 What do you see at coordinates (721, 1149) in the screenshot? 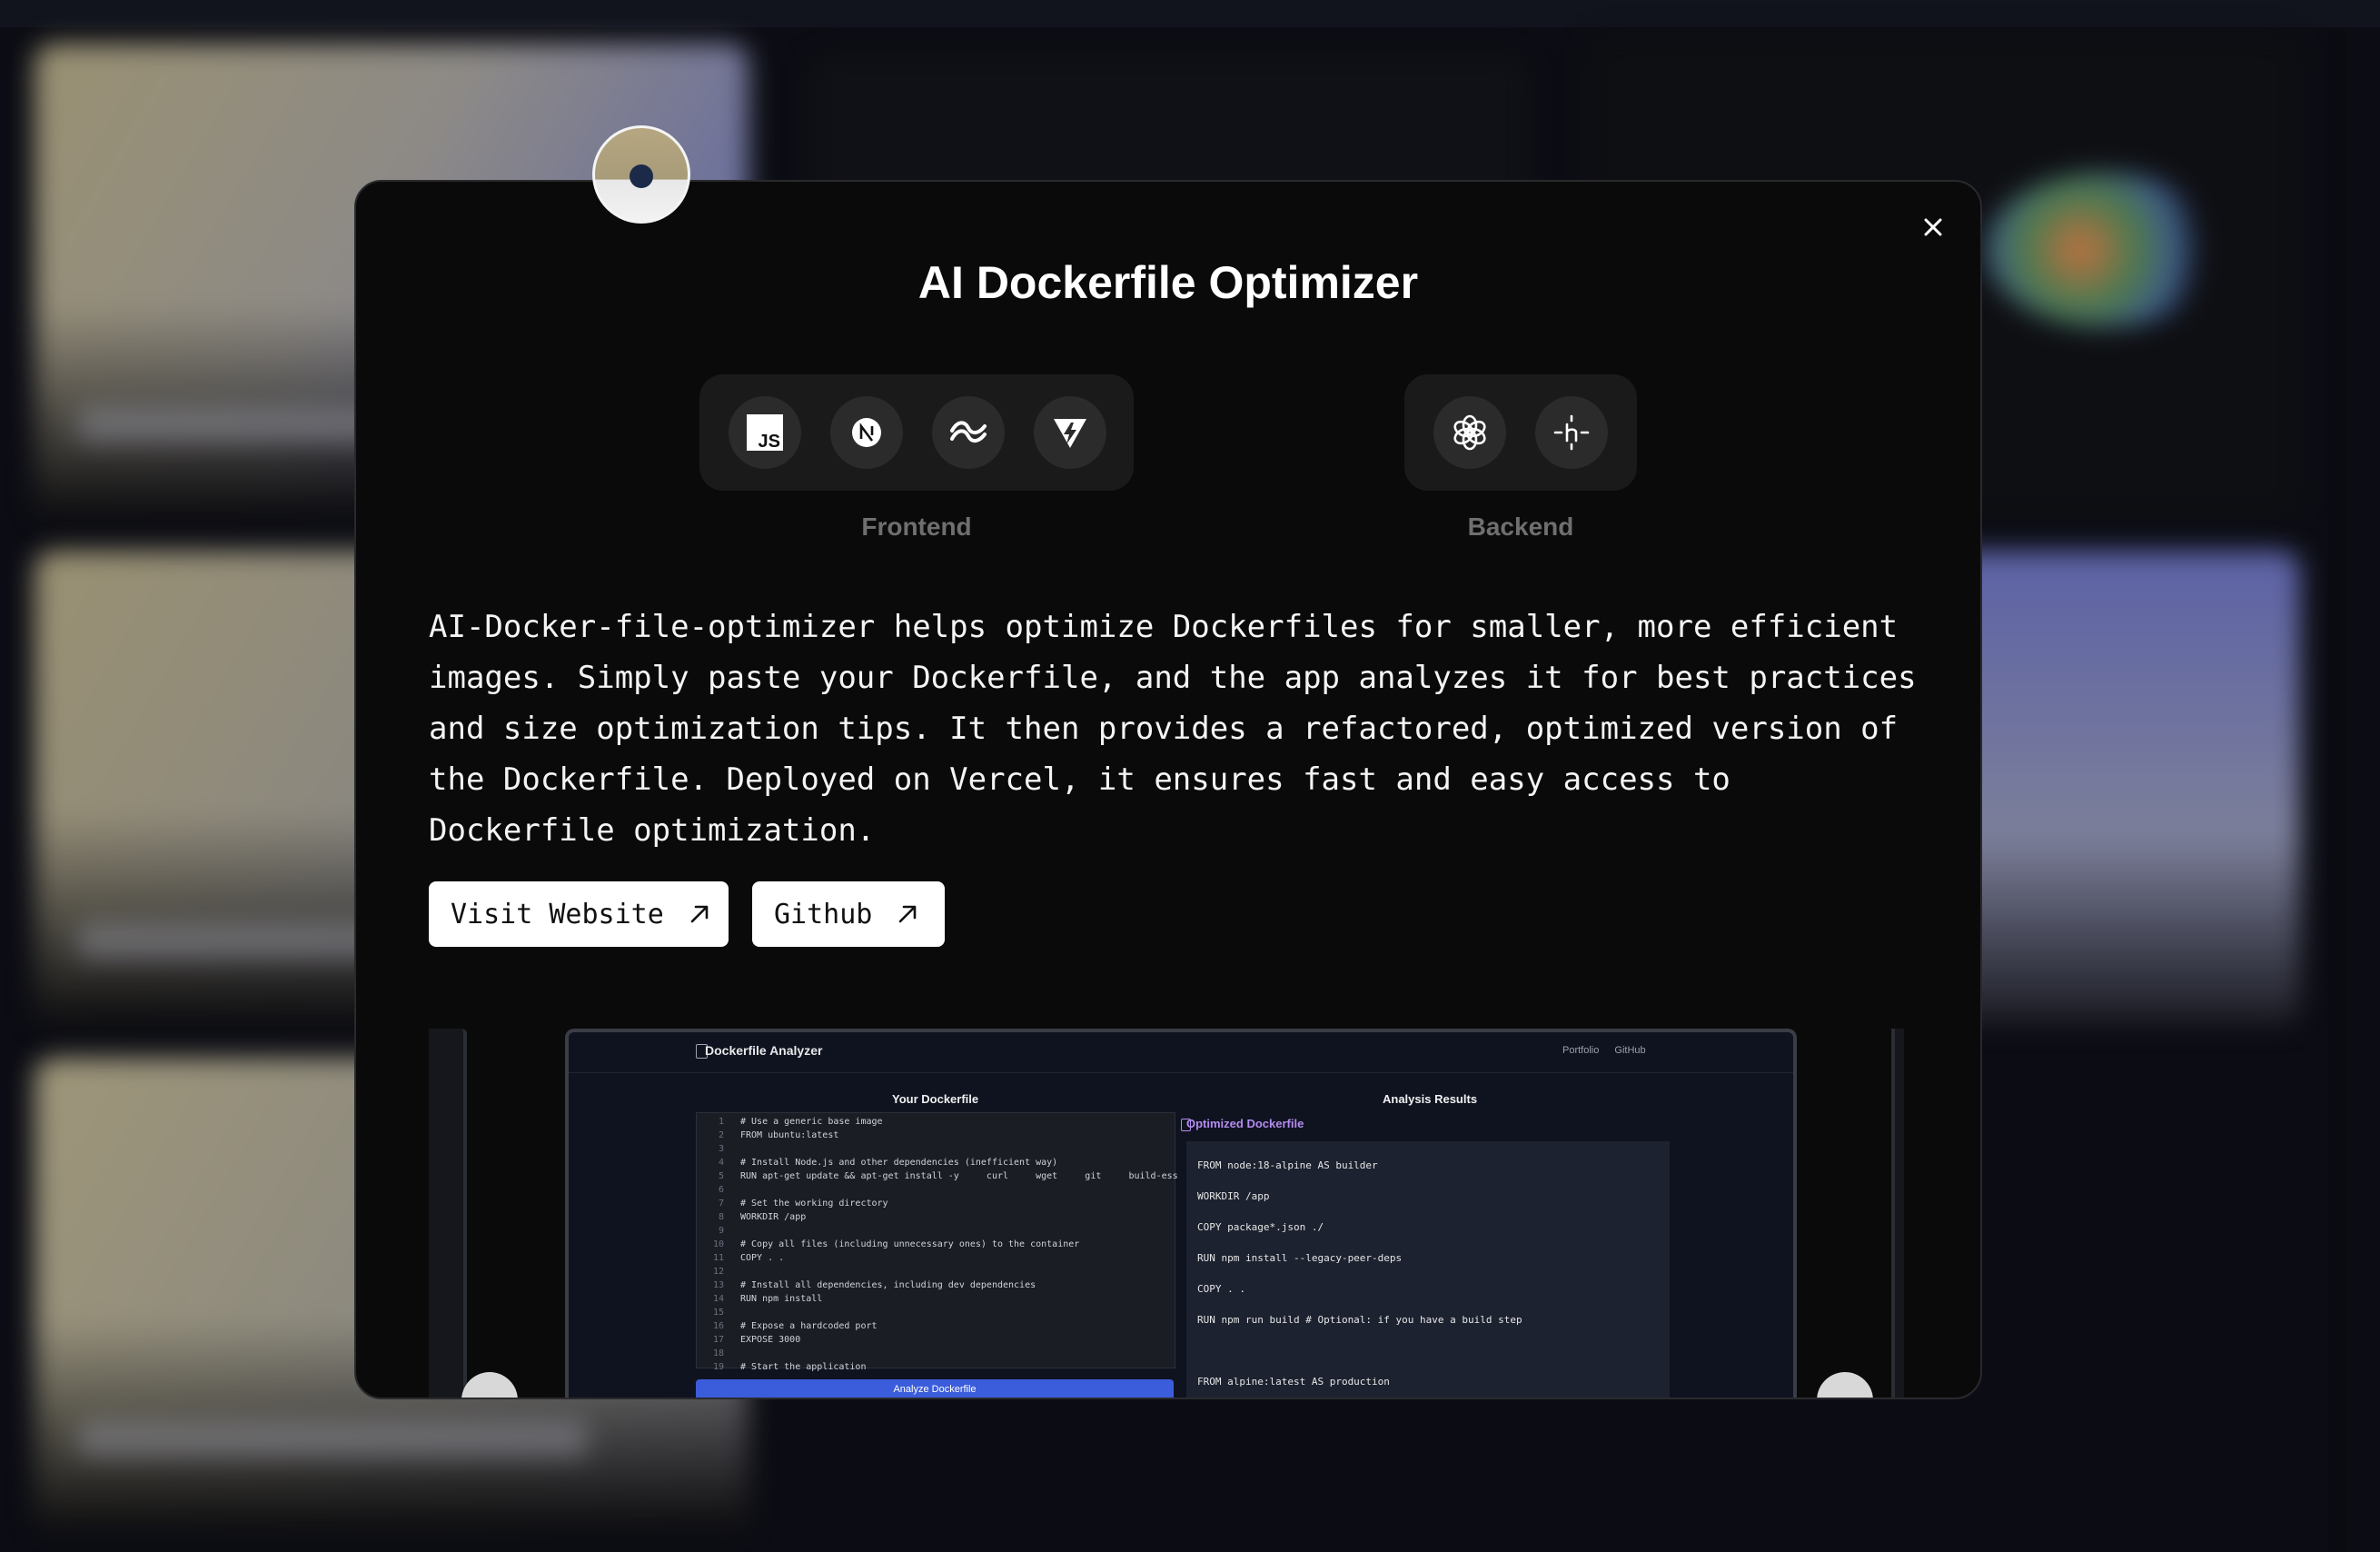
I see `code-line: 3` at bounding box center [721, 1149].